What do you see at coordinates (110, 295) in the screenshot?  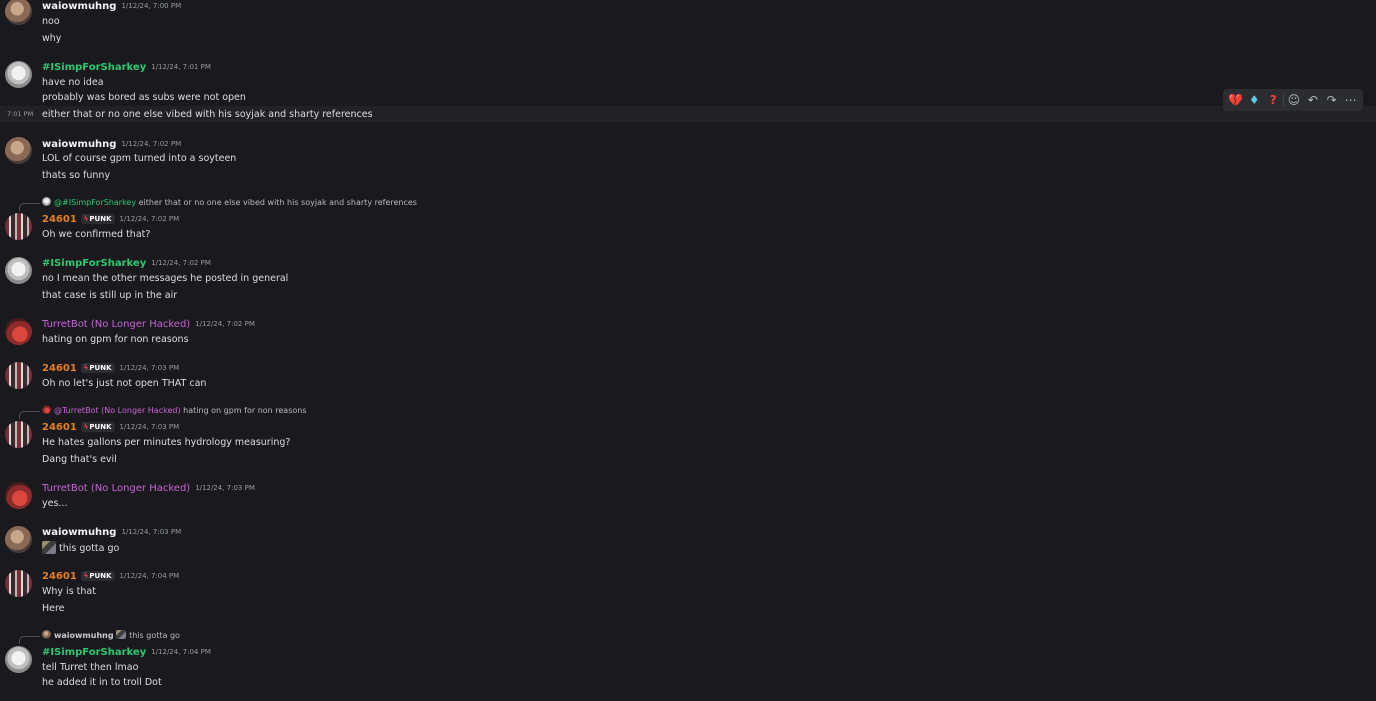 I see `message-text: that case is still up in the air` at bounding box center [110, 295].